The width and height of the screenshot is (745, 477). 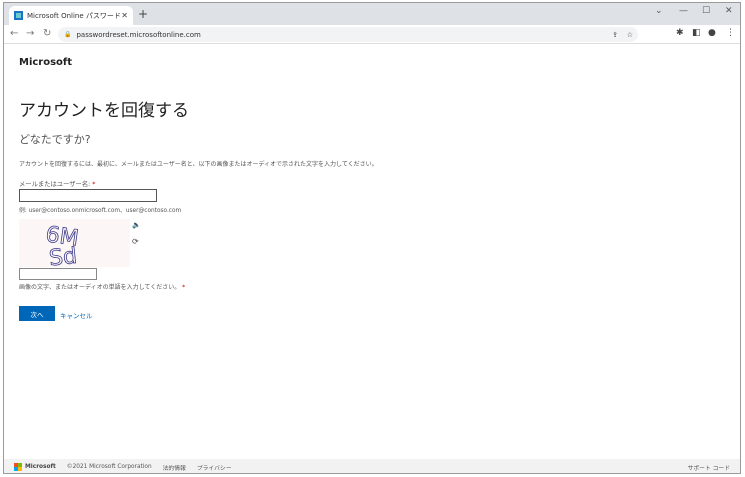 I want to click on privacy-link: プライバシー, so click(x=214, y=467).